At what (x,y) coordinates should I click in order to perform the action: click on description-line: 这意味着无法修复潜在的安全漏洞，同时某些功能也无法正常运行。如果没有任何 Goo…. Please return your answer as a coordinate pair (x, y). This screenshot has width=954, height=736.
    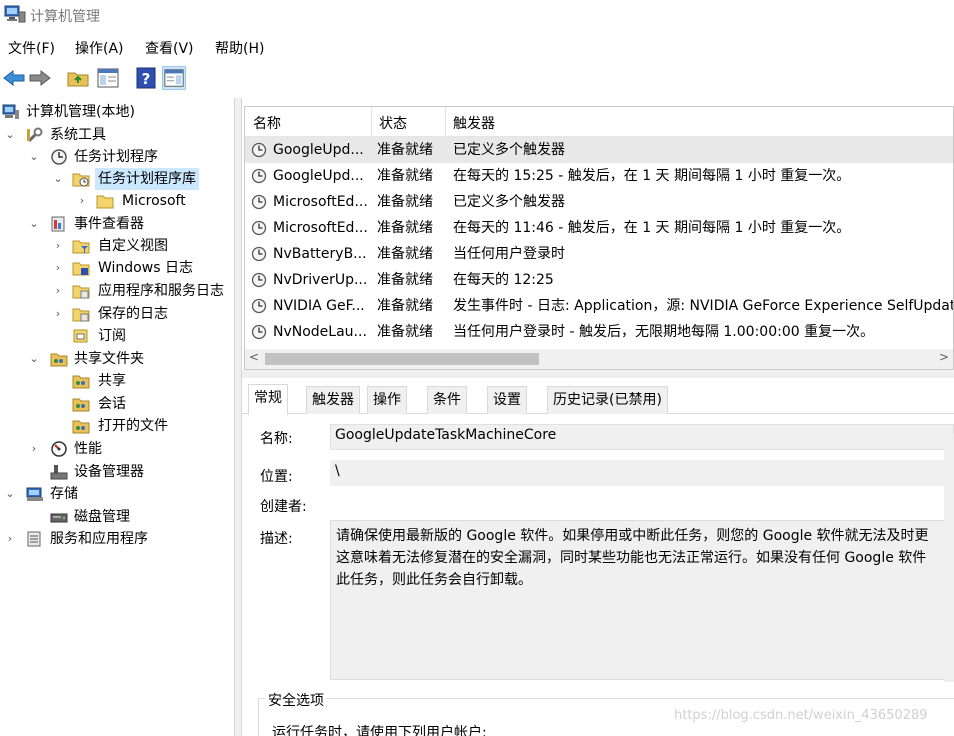
    Looking at the image, I should click on (631, 558).